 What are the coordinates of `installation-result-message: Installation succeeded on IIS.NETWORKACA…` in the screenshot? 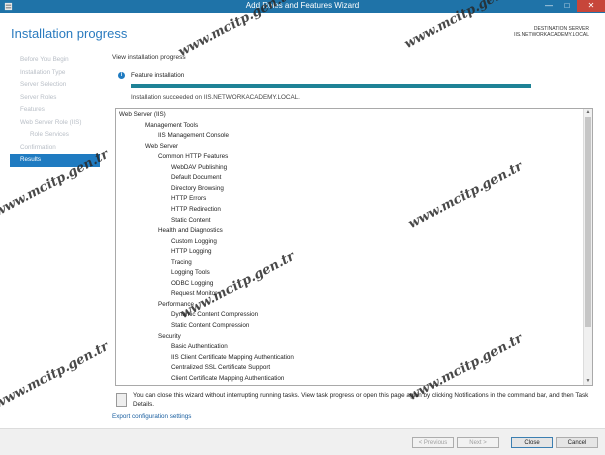 It's located at (215, 97).